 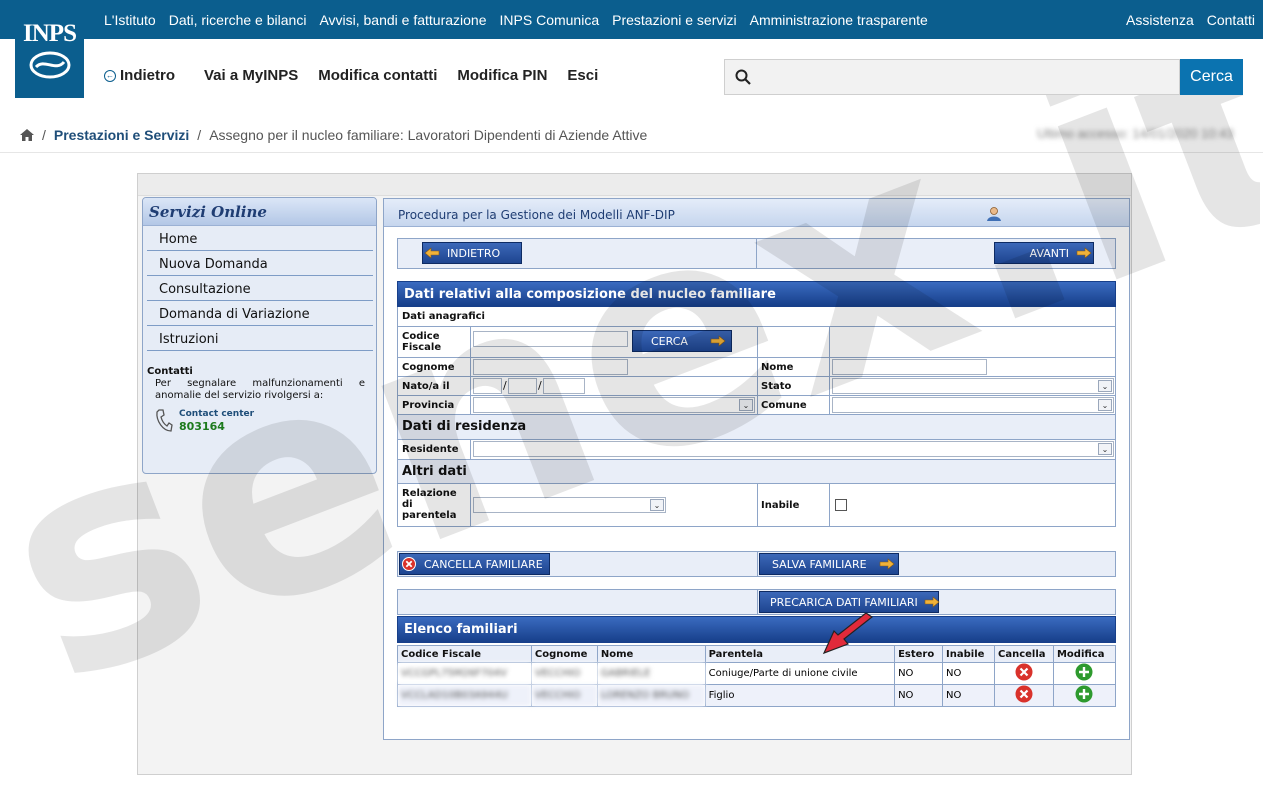 What do you see at coordinates (487, 386) in the screenshot?
I see `giorno-input` at bounding box center [487, 386].